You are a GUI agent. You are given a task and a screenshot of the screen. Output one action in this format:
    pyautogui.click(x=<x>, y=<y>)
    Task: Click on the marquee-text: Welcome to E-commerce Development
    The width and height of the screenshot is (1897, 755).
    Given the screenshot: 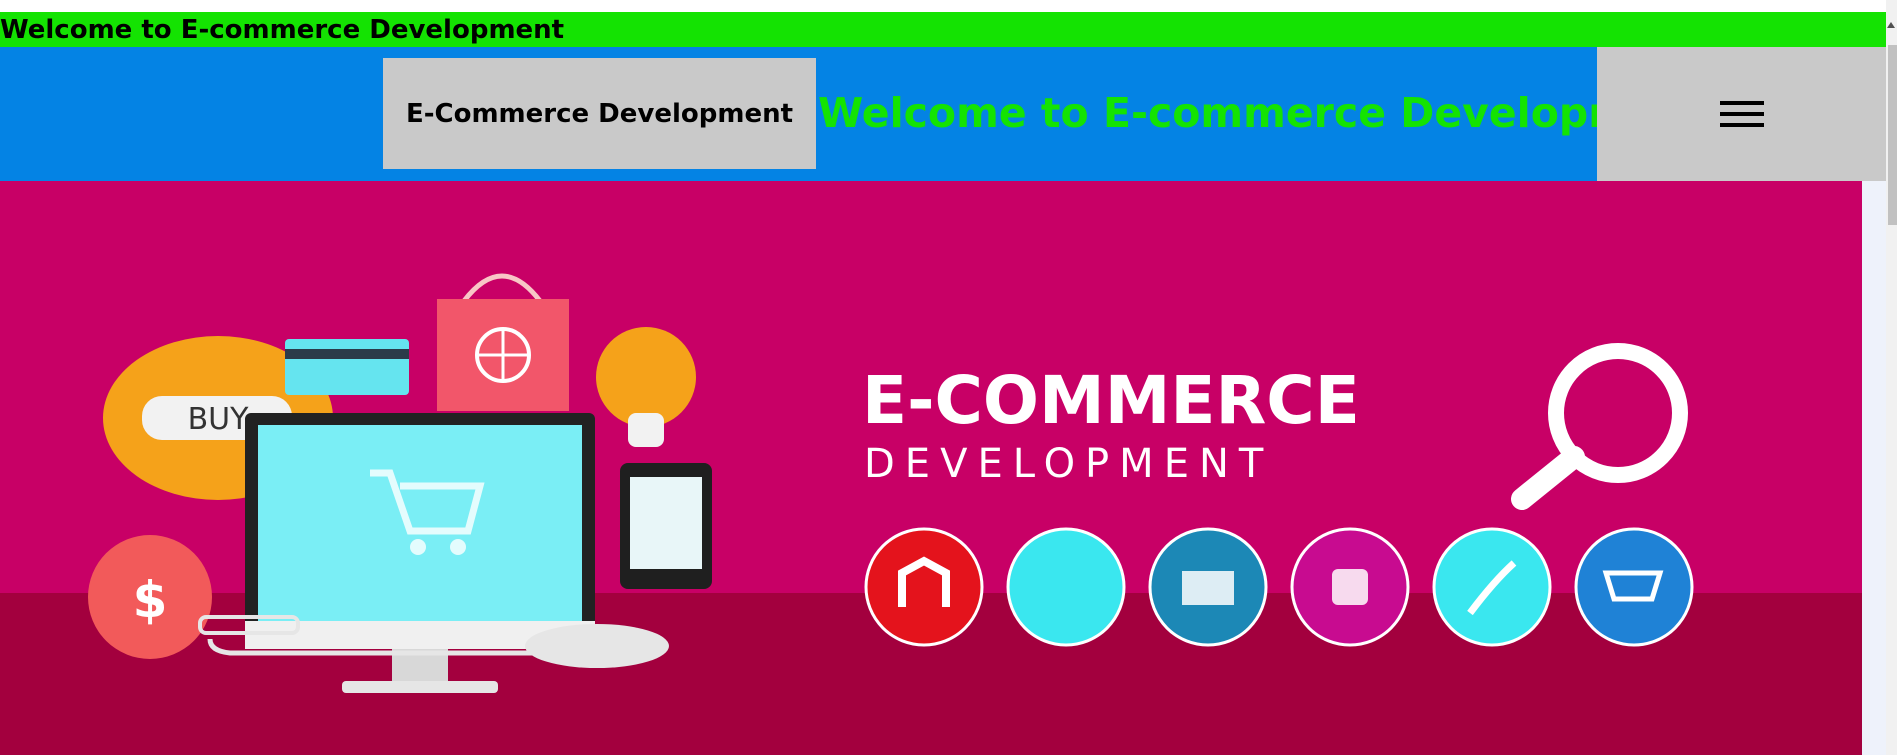 What is the action you would take?
    pyautogui.click(x=282, y=30)
    